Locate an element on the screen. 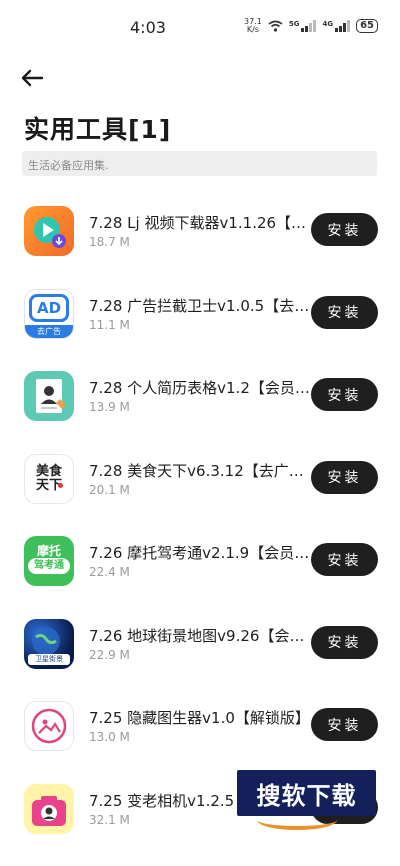 The image size is (400, 866). back-arrow-icon is located at coordinates (32, 78).